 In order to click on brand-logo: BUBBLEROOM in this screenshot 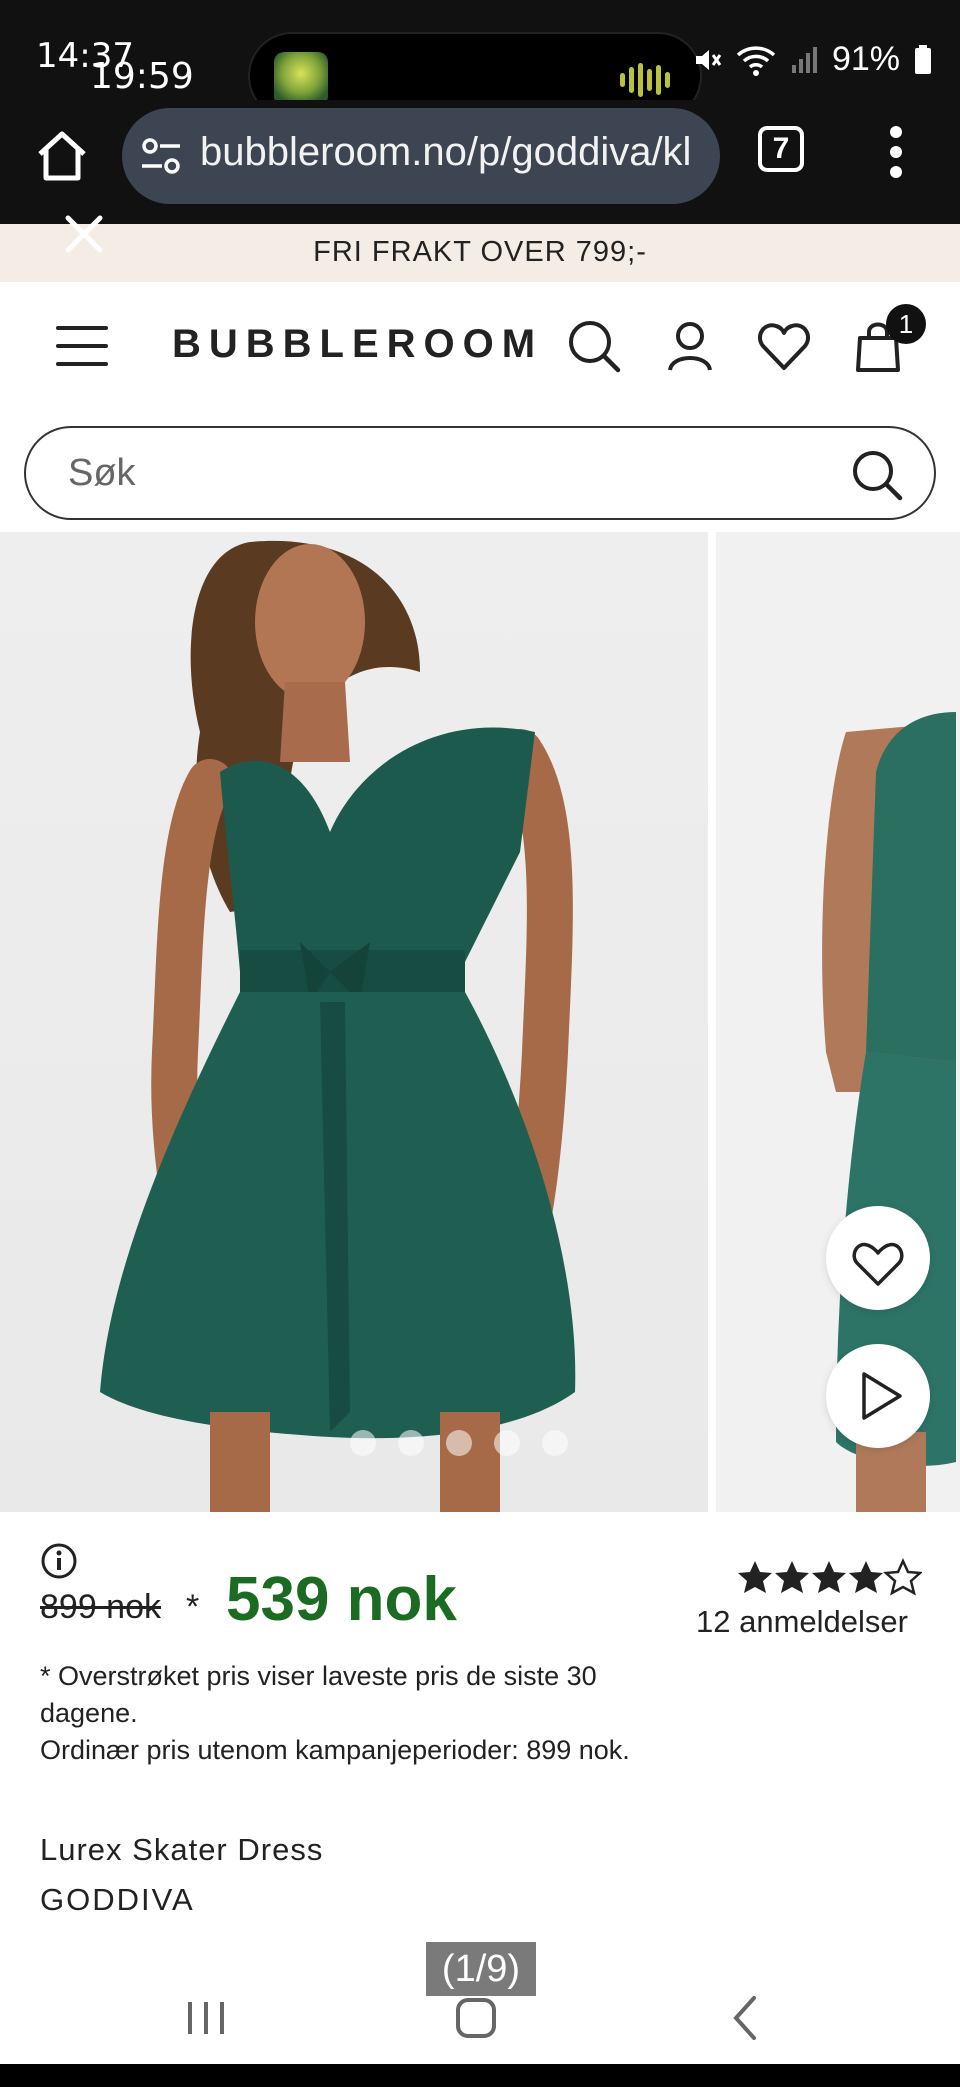, I will do `click(357, 344)`.